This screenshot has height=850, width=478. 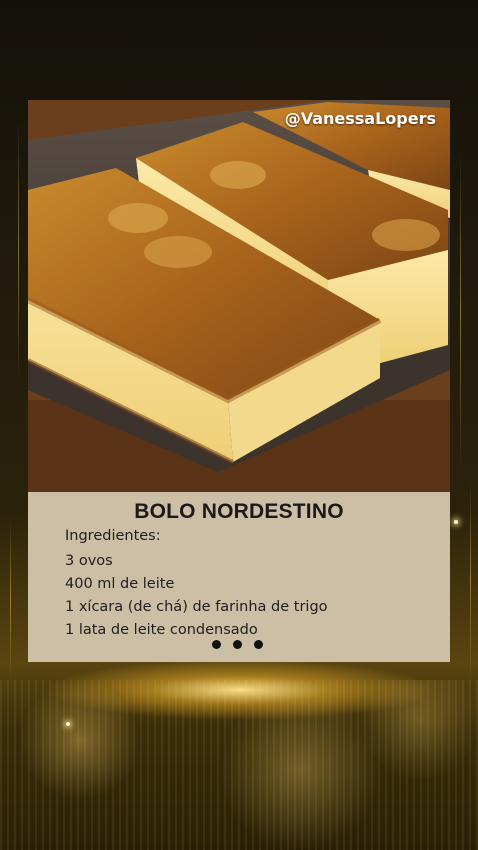 What do you see at coordinates (239, 511) in the screenshot?
I see `recipe-title: BOLO NORDESTINO` at bounding box center [239, 511].